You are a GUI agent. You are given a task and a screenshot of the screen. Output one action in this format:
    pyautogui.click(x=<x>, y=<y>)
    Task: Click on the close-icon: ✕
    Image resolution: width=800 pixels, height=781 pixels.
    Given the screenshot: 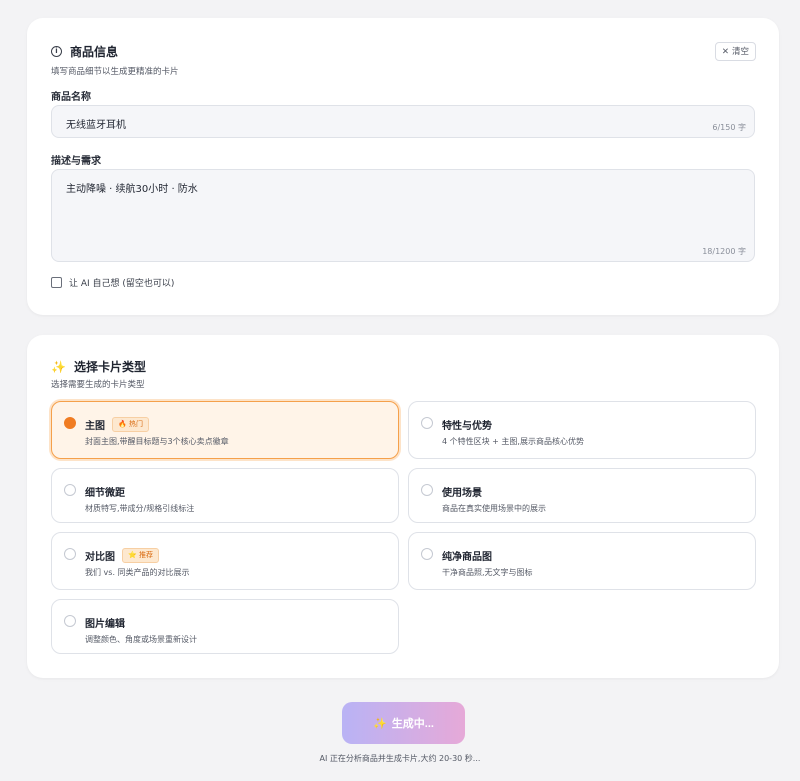 What is the action you would take?
    pyautogui.click(x=725, y=51)
    